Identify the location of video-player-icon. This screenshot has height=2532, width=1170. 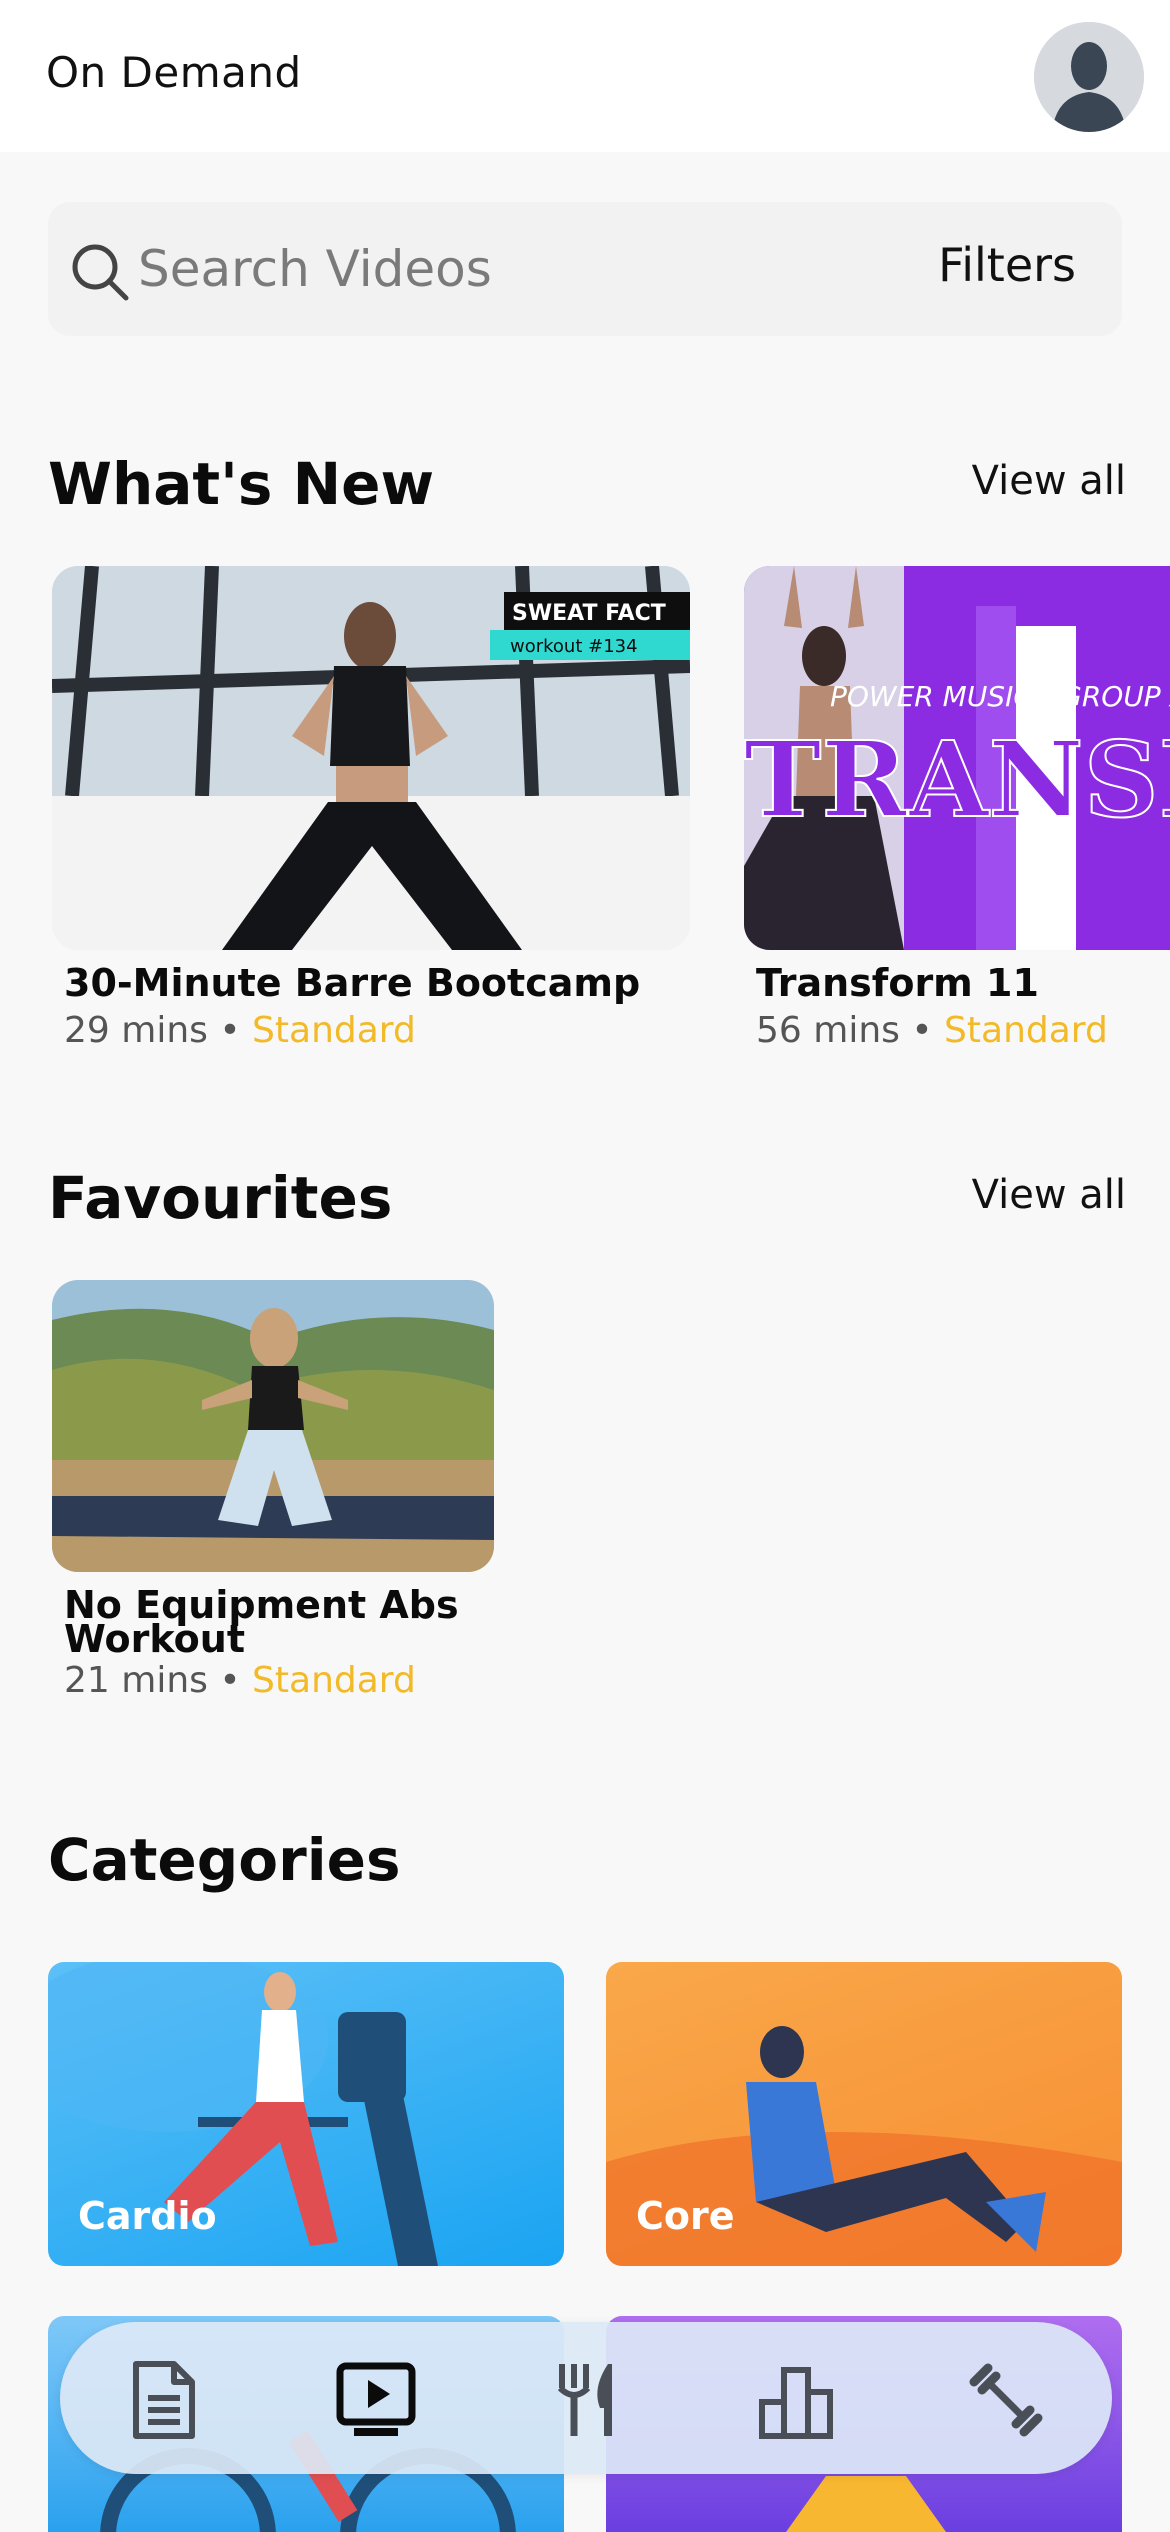
(376, 2399).